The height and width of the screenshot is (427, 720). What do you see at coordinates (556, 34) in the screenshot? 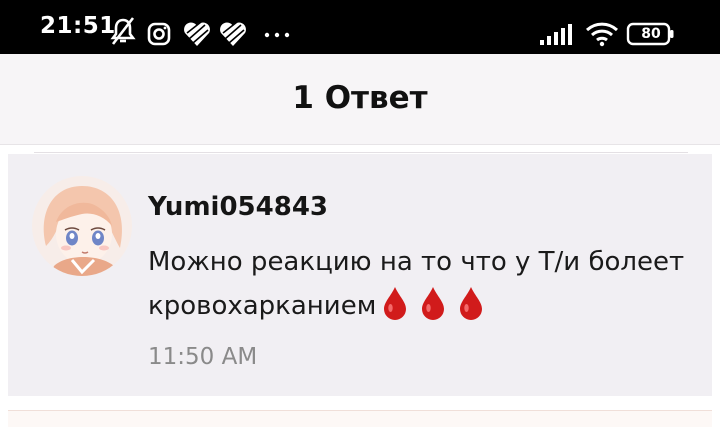
I see `signal-icon` at bounding box center [556, 34].